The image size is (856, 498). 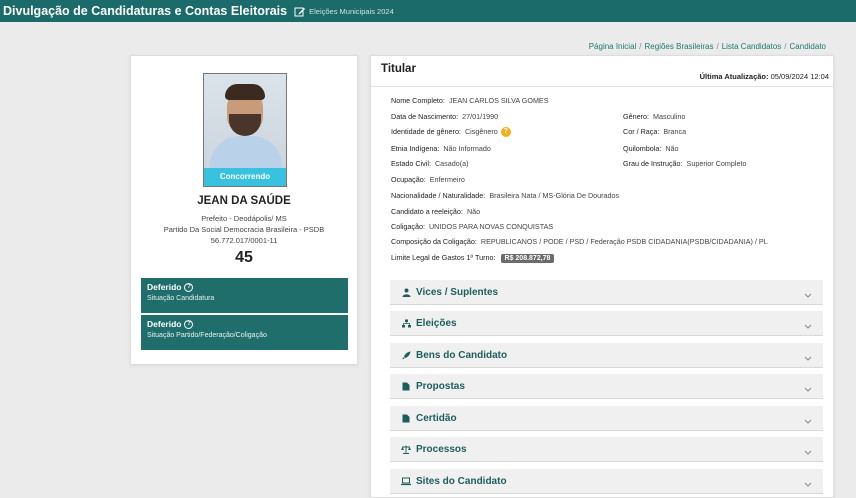 What do you see at coordinates (606, 355) in the screenshot?
I see `accordion-assets: Bens do Candidato` at bounding box center [606, 355].